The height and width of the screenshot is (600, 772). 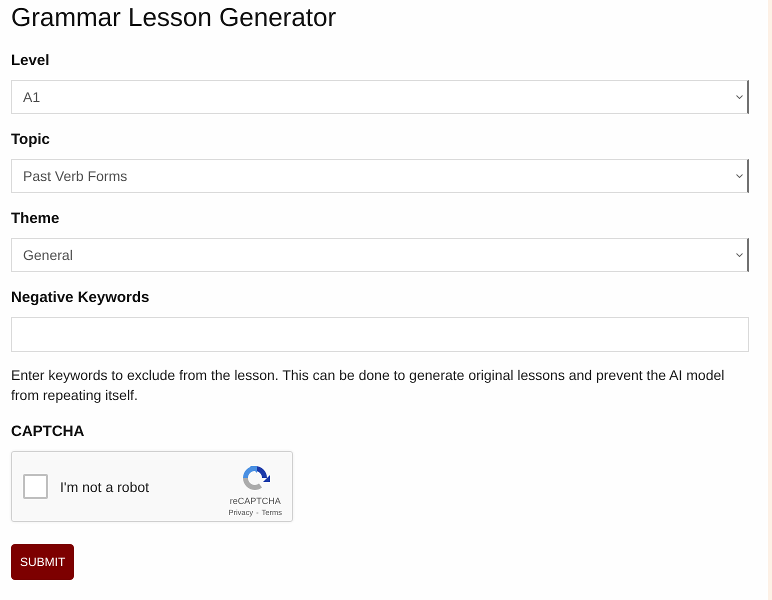 What do you see at coordinates (75, 176) in the screenshot?
I see `select-value: Past Verb Forms` at bounding box center [75, 176].